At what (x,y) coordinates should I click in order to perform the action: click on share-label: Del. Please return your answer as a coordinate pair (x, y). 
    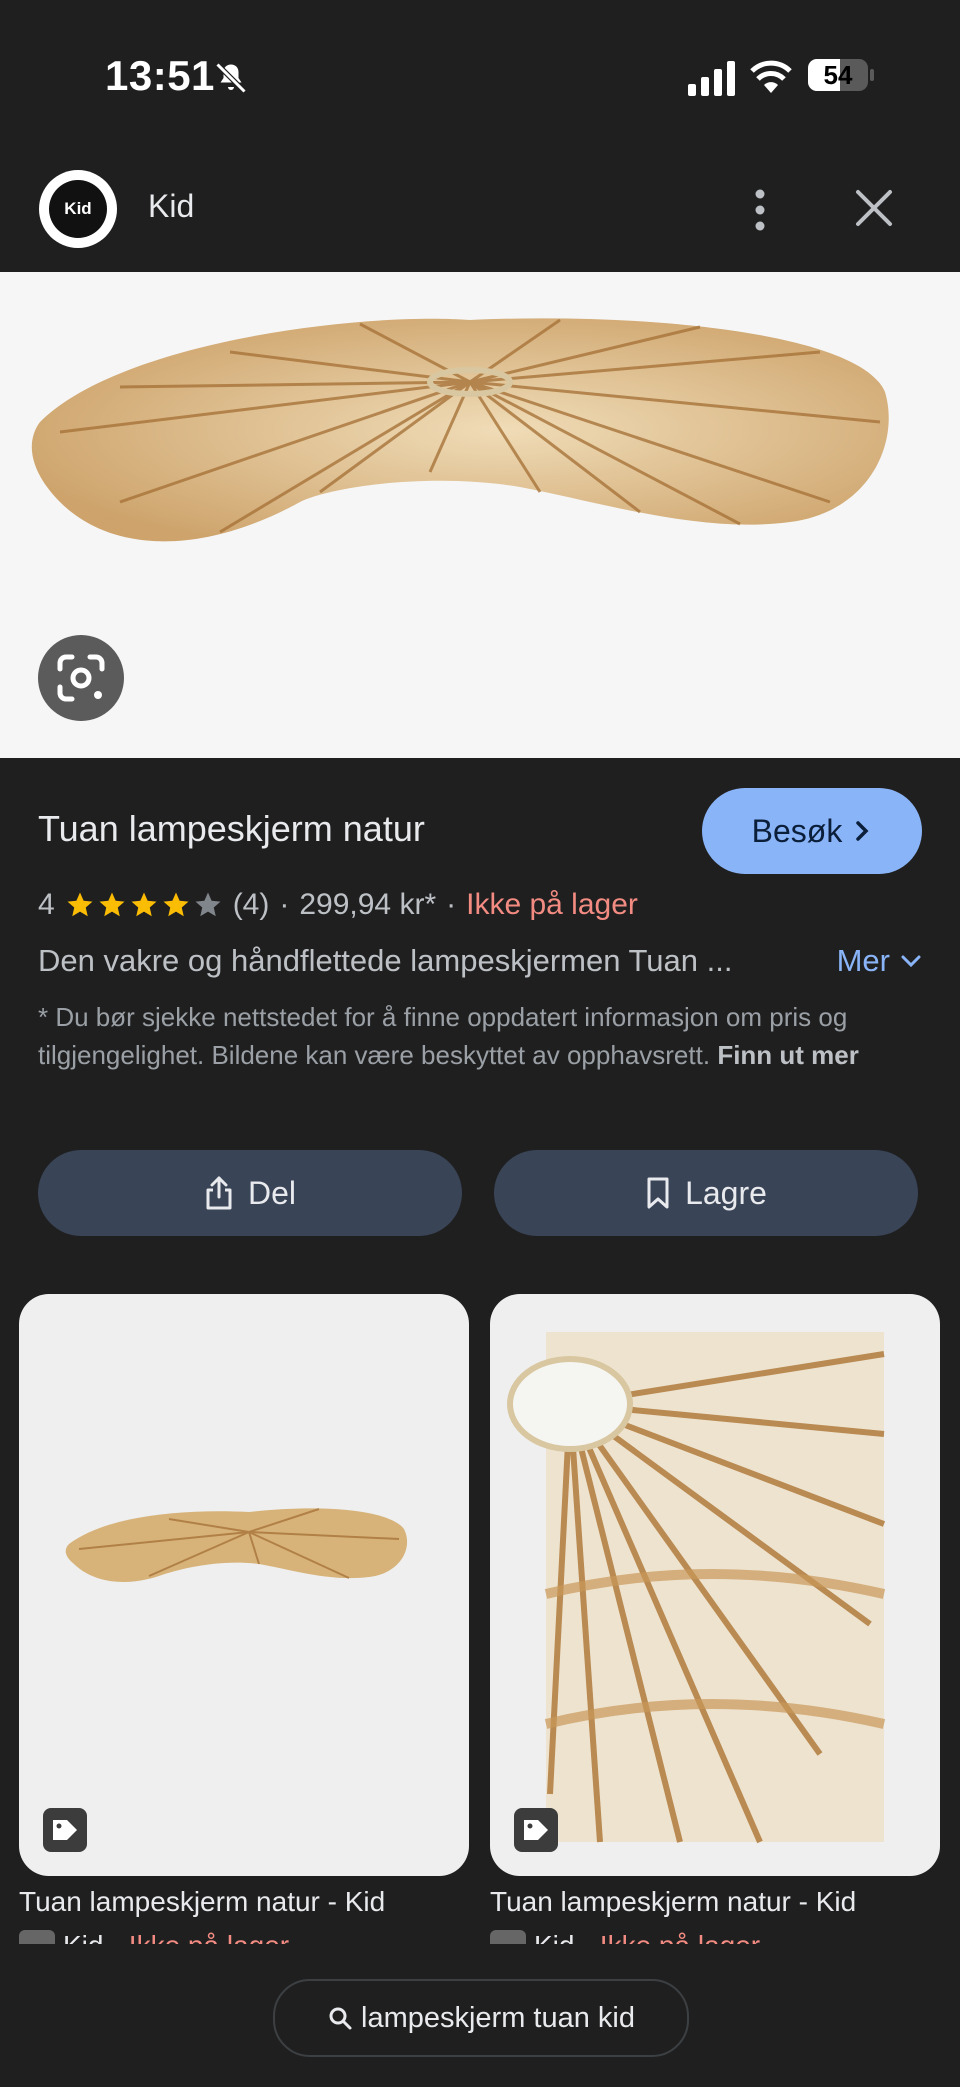
    Looking at the image, I should click on (271, 1192).